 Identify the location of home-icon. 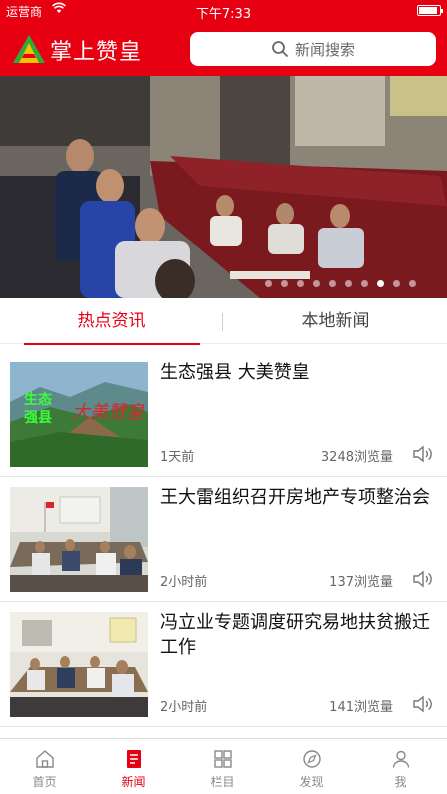
(45, 759).